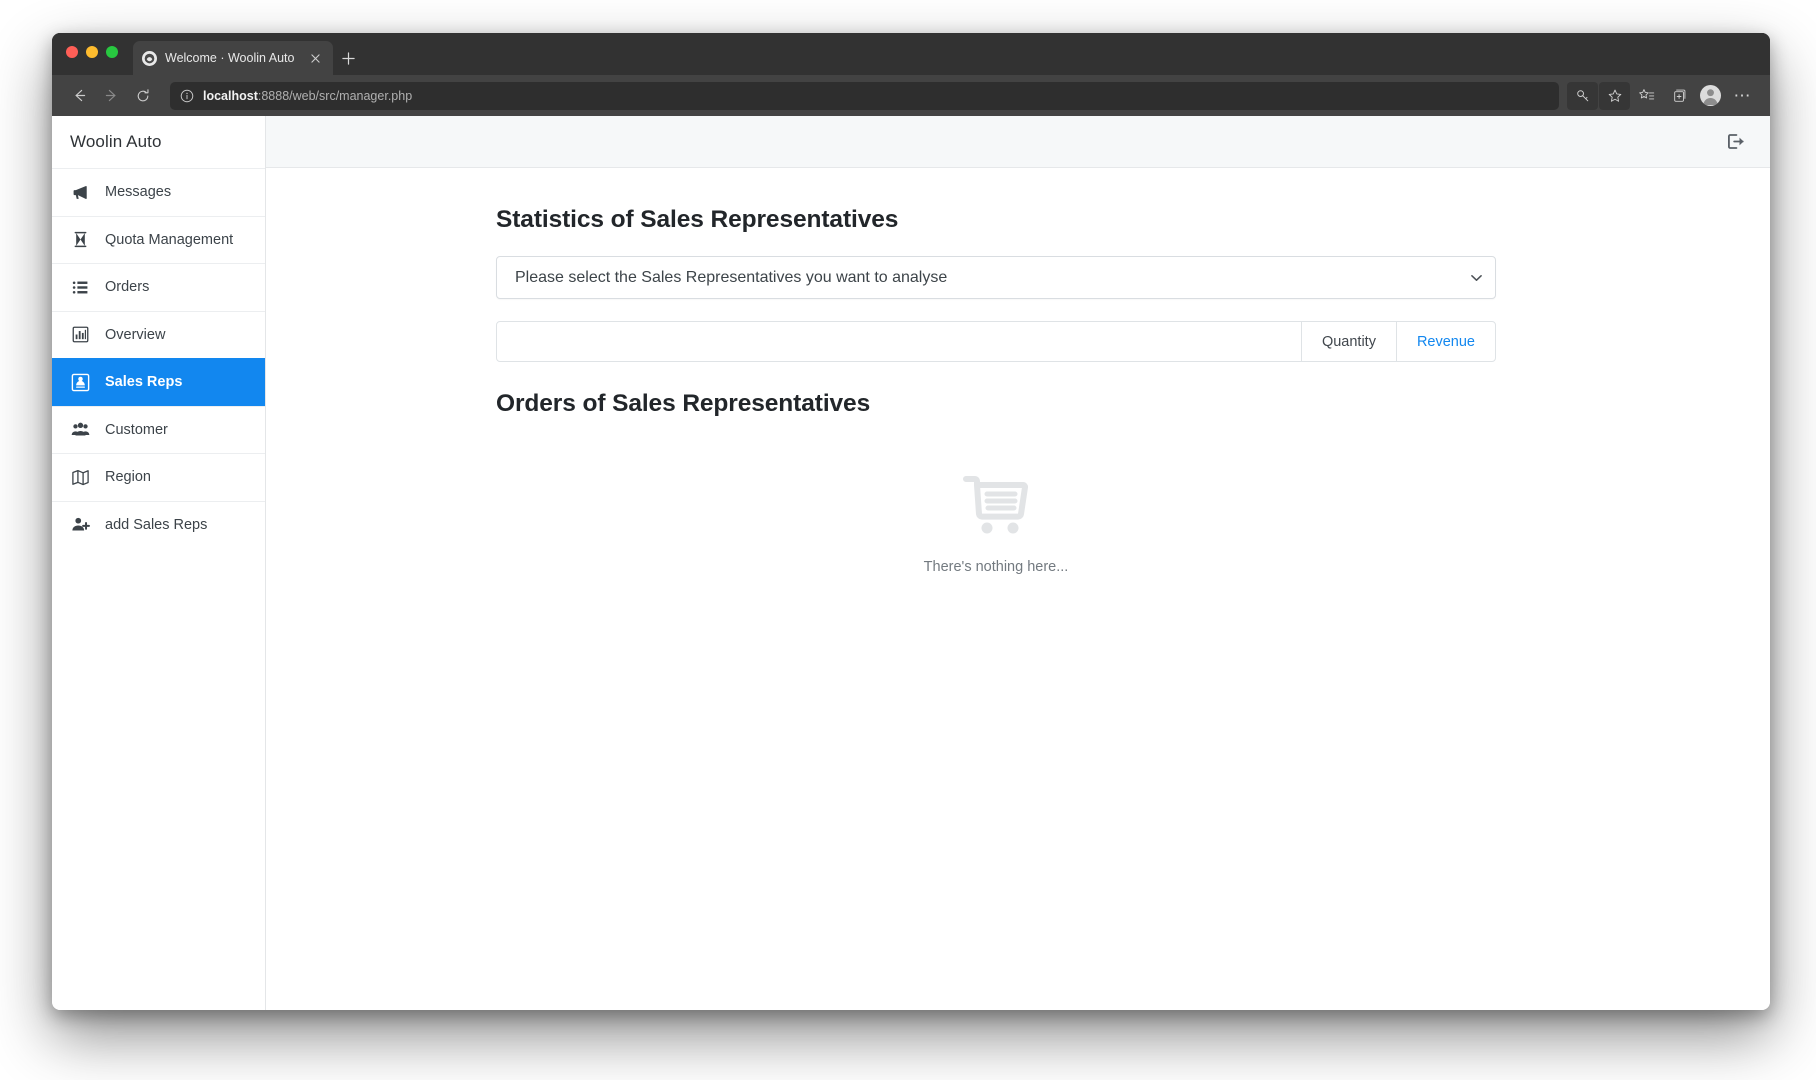  I want to click on favorites-list-icon, so click(1646, 96).